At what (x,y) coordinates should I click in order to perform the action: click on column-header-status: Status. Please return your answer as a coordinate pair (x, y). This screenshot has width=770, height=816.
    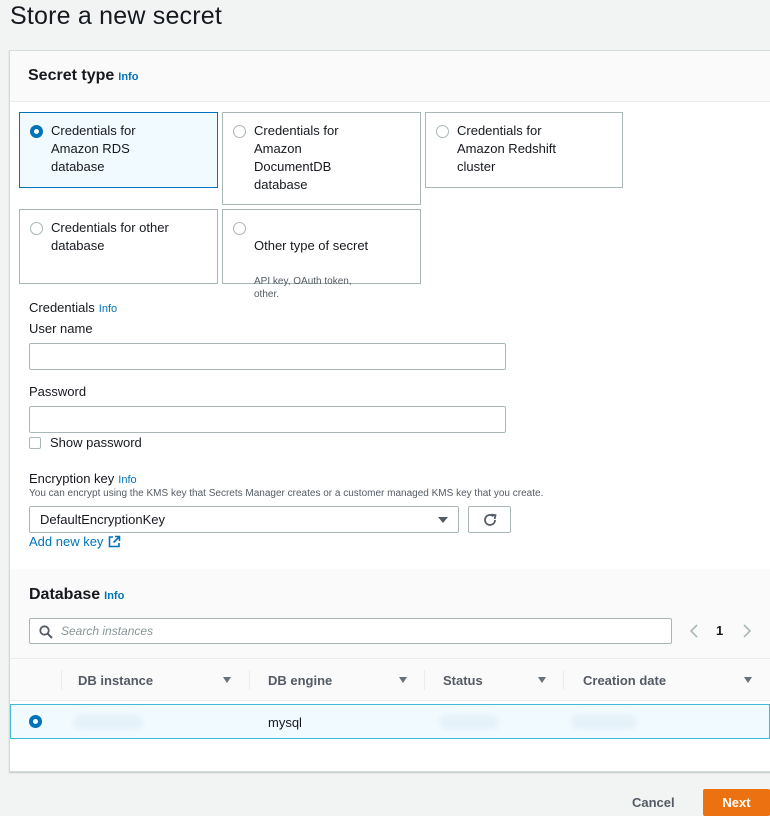
    Looking at the image, I should click on (463, 680).